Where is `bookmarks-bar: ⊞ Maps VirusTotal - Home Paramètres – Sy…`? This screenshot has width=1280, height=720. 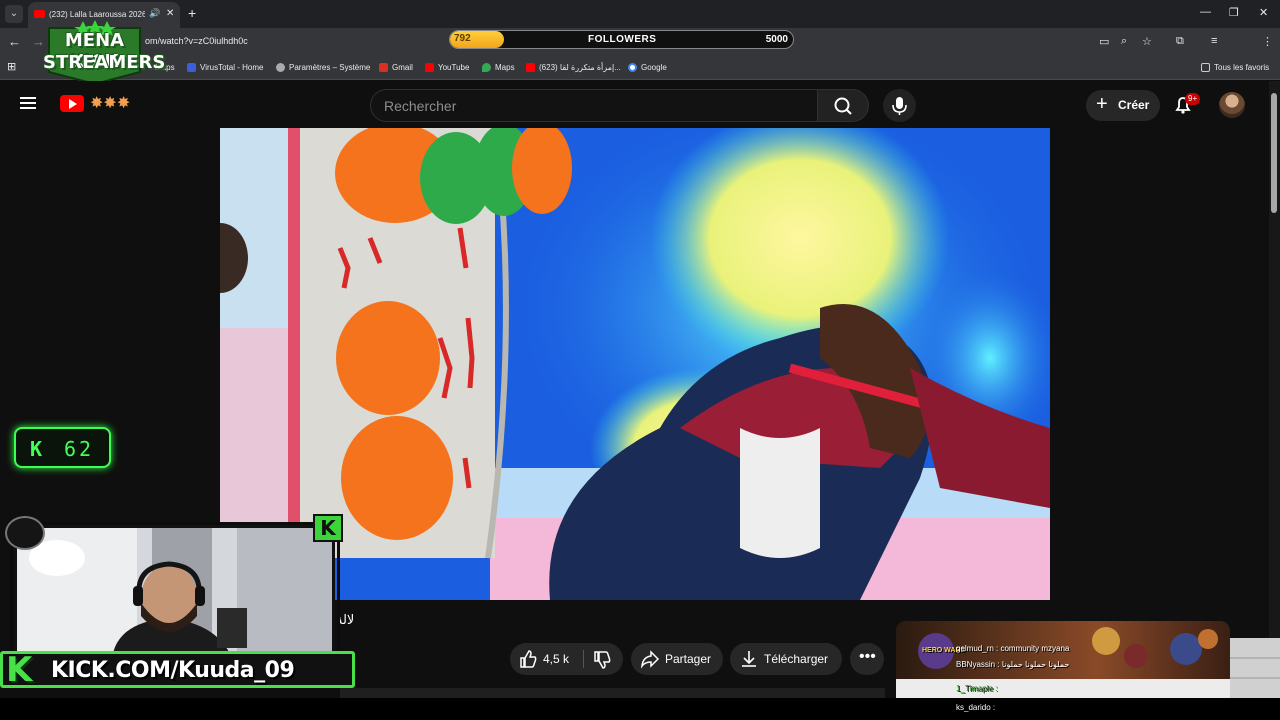 bookmarks-bar: ⊞ Maps VirusTotal - Home Paramètres – Sy… is located at coordinates (640, 68).